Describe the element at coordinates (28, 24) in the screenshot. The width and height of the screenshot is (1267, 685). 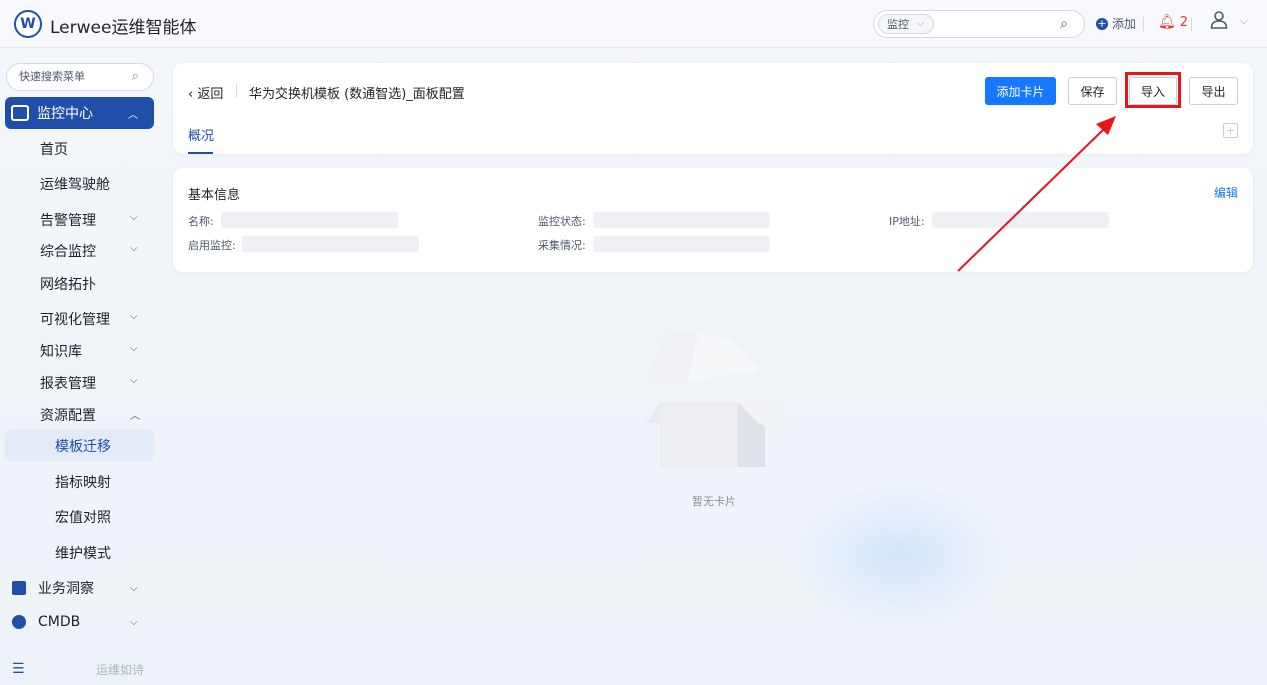
I see `logo-icon: W` at that location.